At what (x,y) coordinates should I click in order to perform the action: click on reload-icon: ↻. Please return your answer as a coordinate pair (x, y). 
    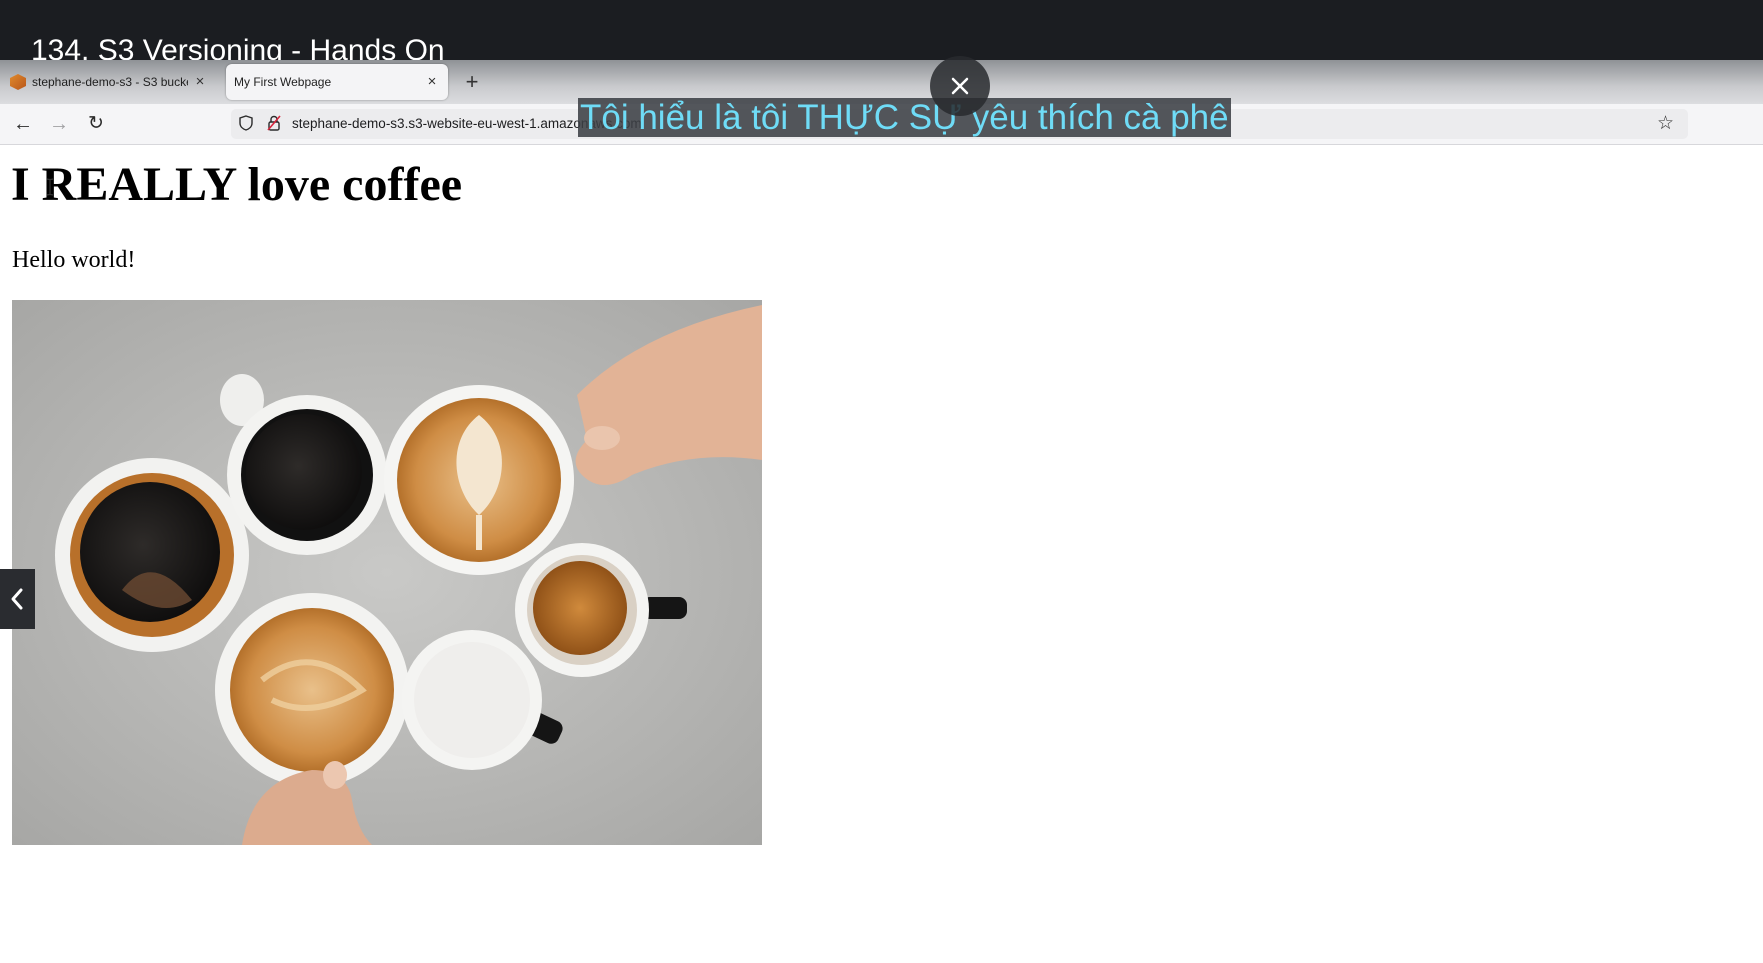
    Looking at the image, I should click on (96, 123).